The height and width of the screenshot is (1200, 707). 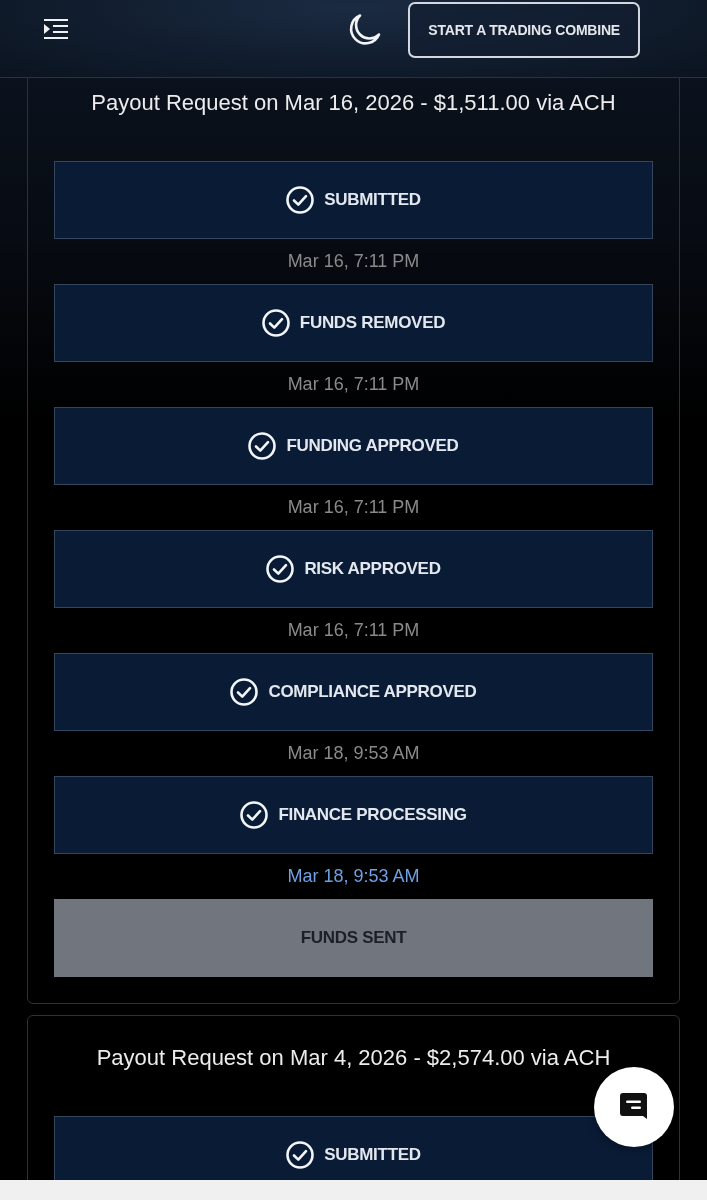 What do you see at coordinates (372, 815) in the screenshot?
I see `step-label: FINANCE PROCESSING` at bounding box center [372, 815].